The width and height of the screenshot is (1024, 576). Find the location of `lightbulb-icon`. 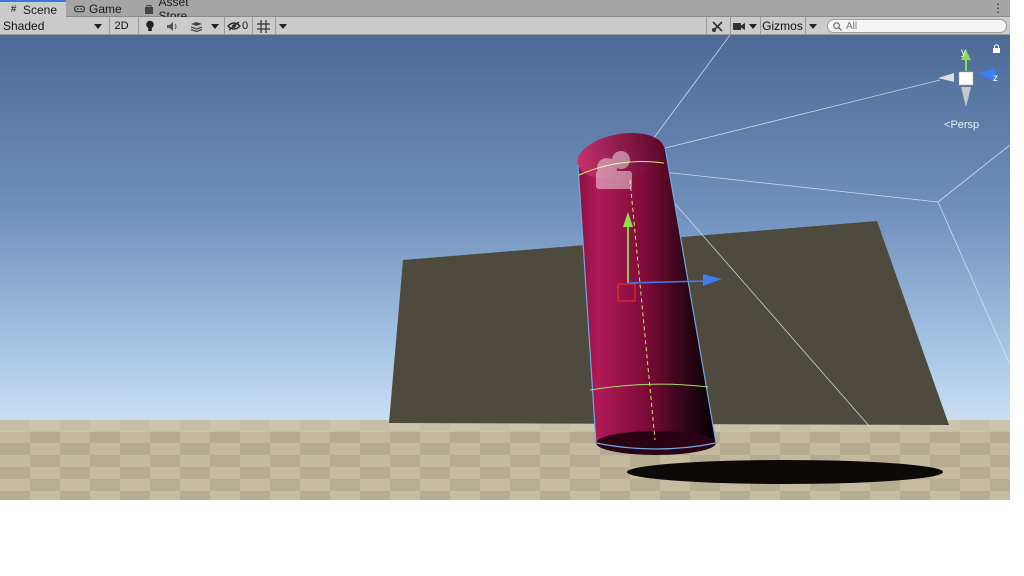

lightbulb-icon is located at coordinates (149, 25).